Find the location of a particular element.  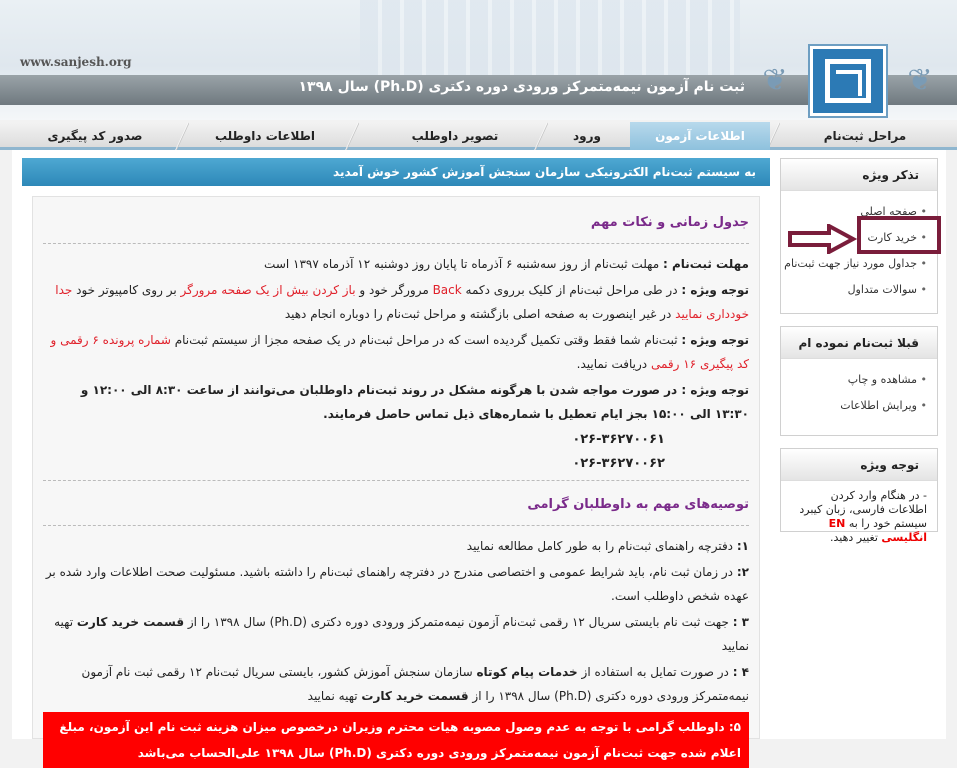

support-phone: ۰۲۶-۳۶۲۷۰۰۶۱ is located at coordinates (618, 439).